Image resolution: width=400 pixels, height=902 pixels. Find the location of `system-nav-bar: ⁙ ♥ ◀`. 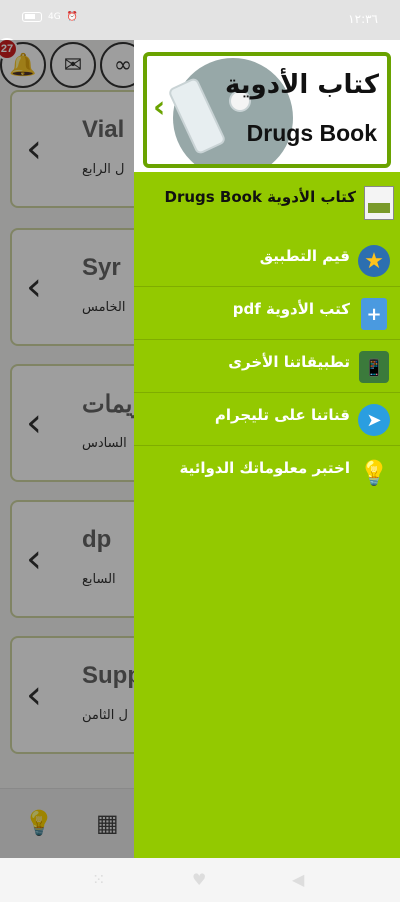

system-nav-bar: ⁙ ♥ ◀ is located at coordinates (200, 880).